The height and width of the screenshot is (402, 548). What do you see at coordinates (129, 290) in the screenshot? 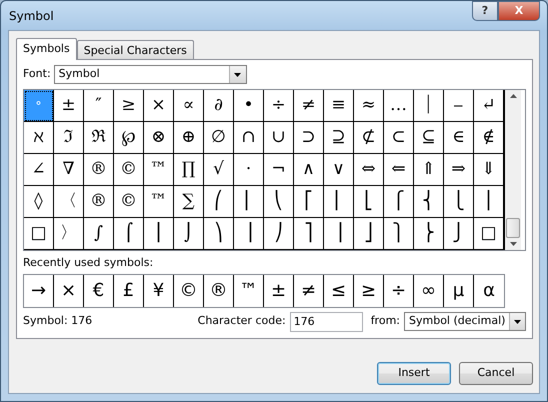
I see `recent-symbol-cell: £` at bounding box center [129, 290].